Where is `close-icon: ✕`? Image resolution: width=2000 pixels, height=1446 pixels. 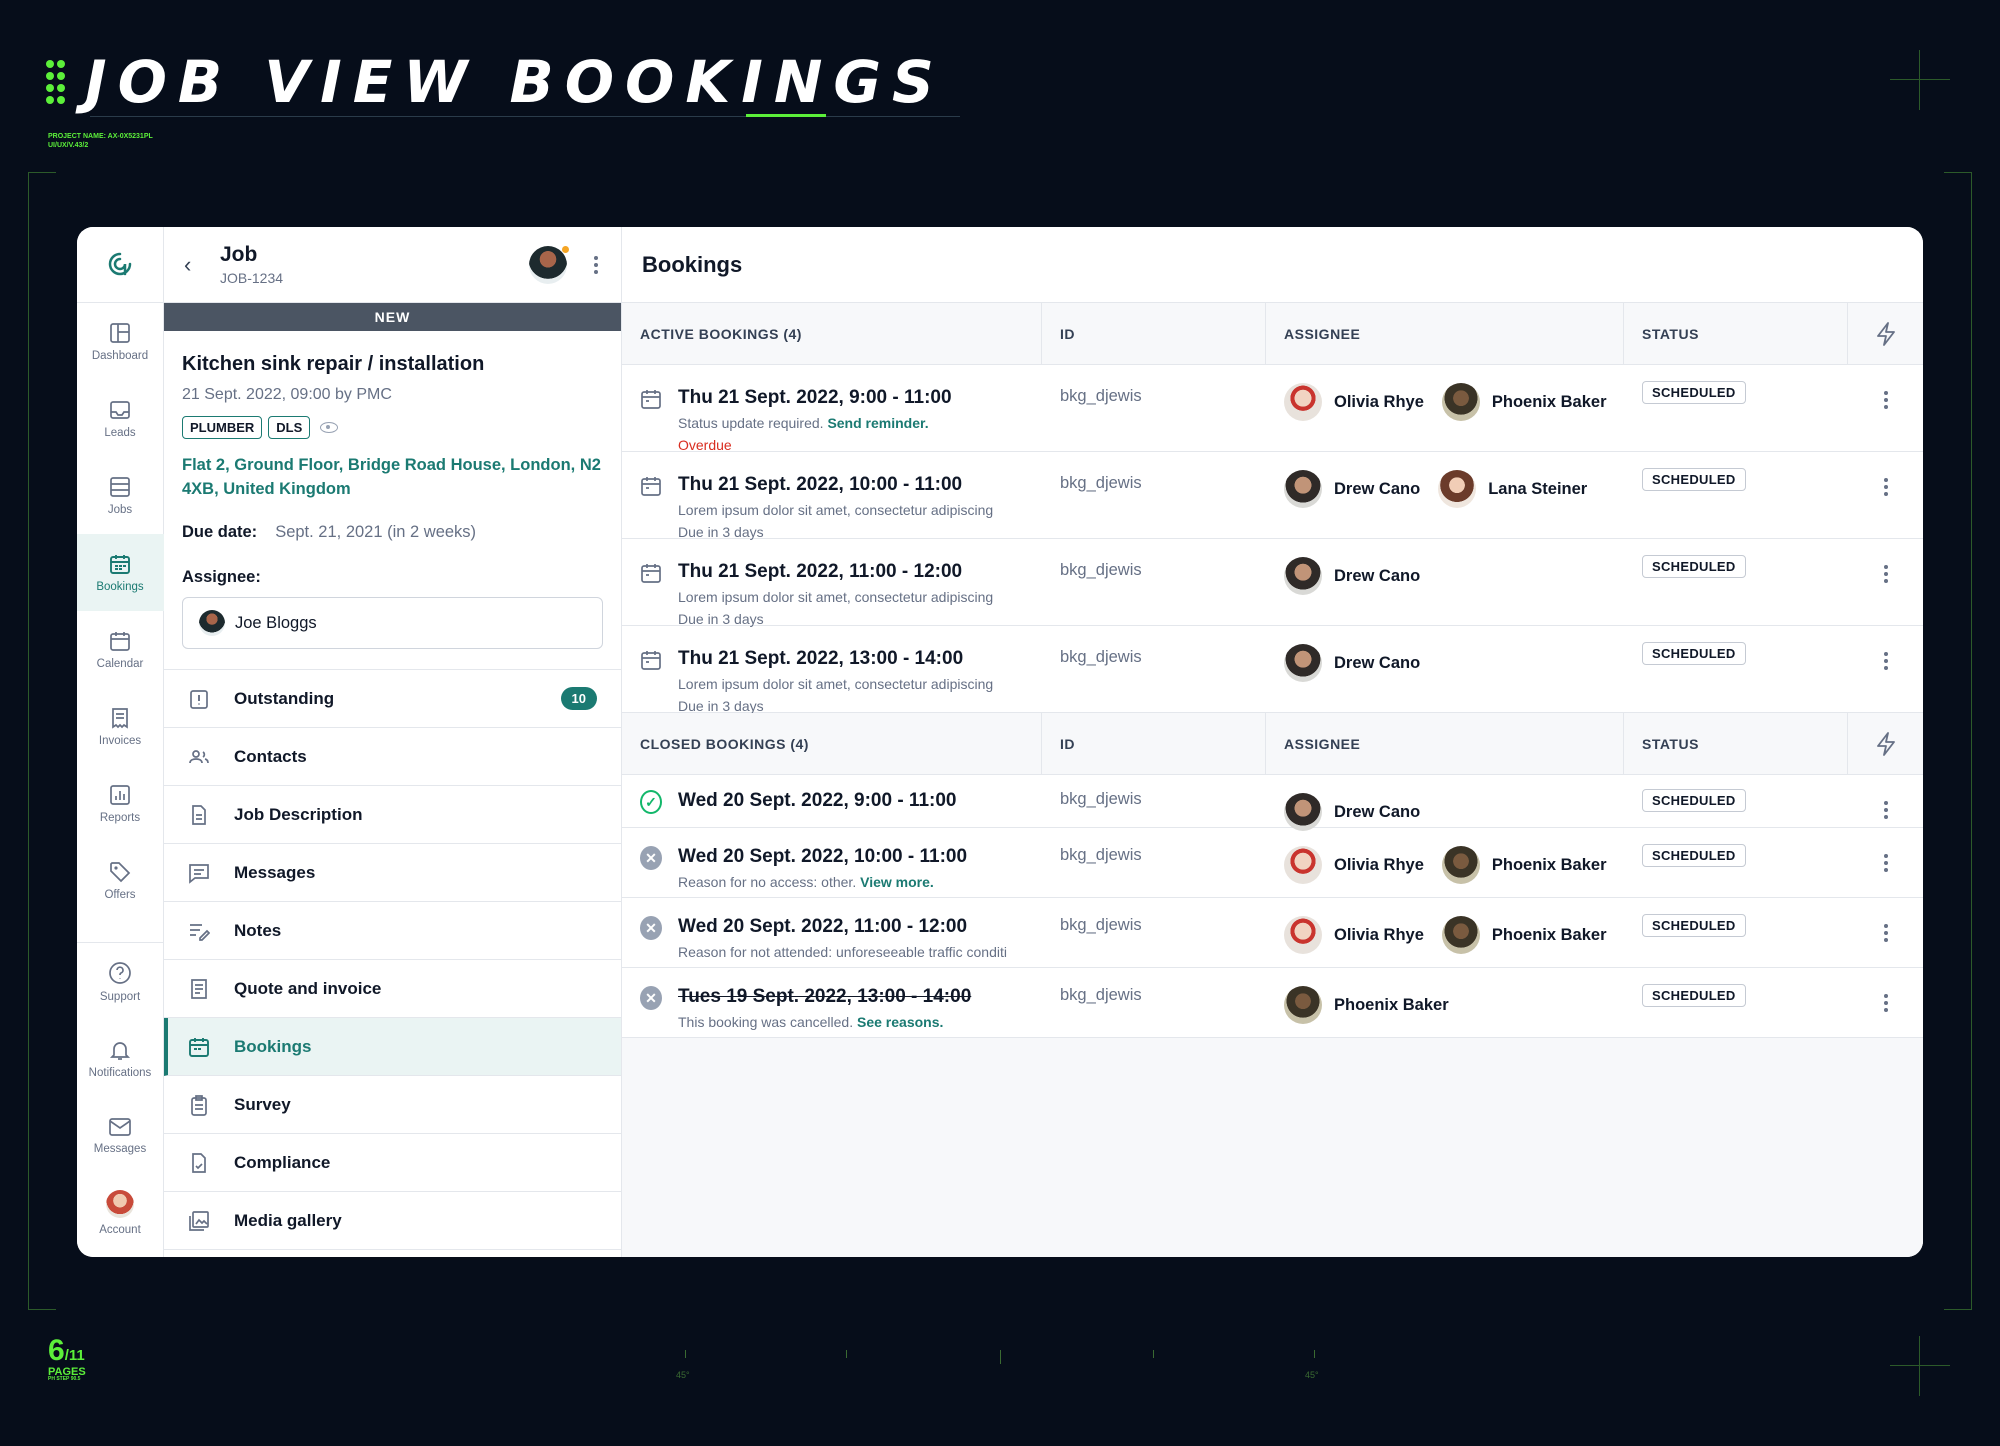 close-icon: ✕ is located at coordinates (651, 858).